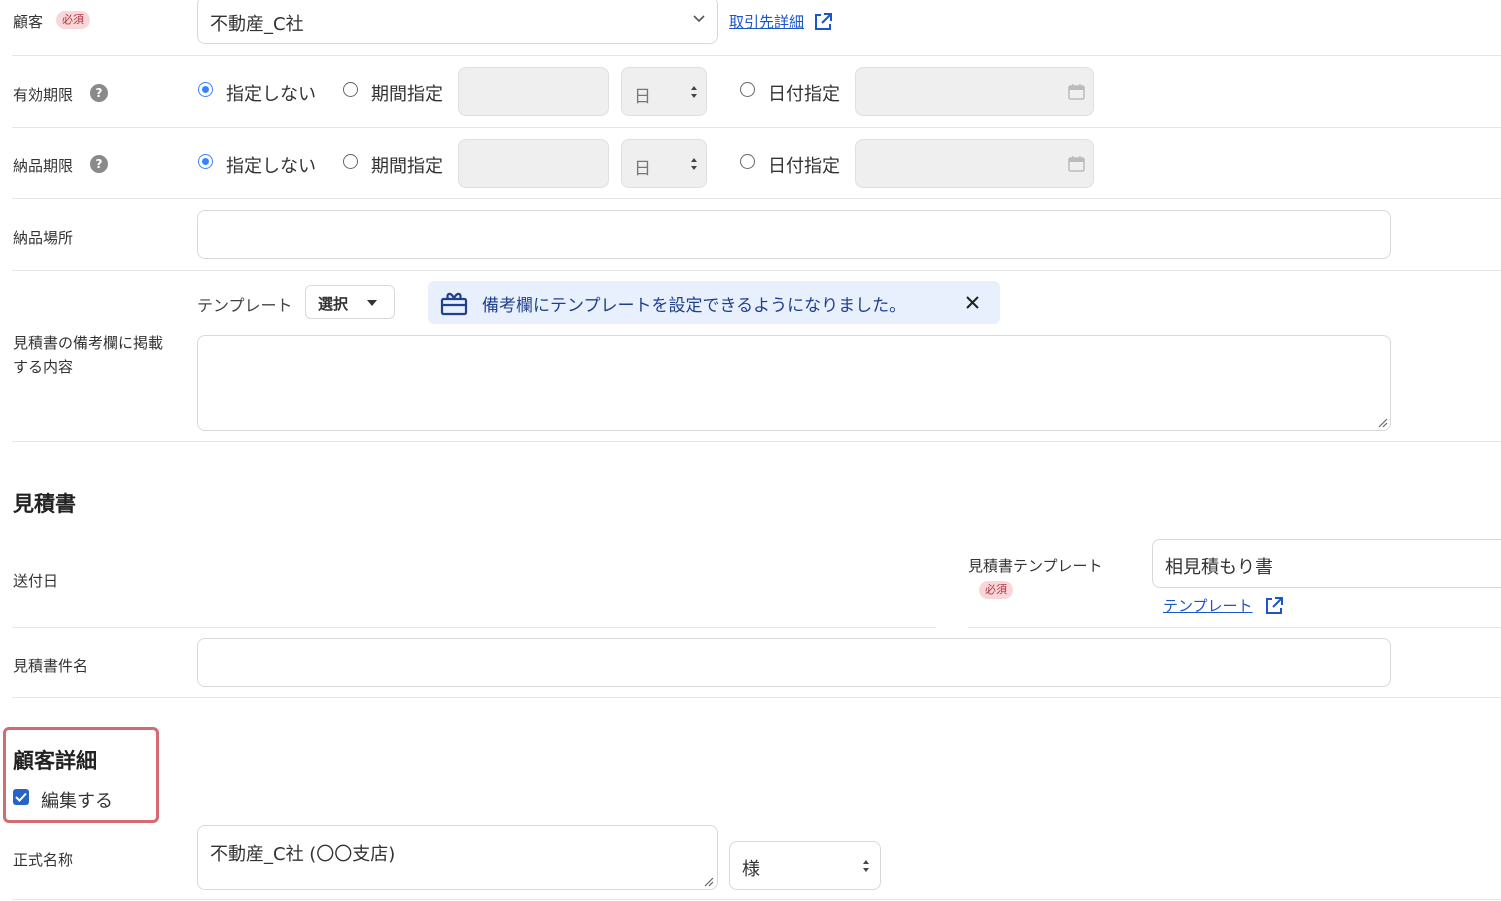 The height and width of the screenshot is (901, 1501). Describe the element at coordinates (794, 234) in the screenshot. I see `delivery-place-input` at that location.